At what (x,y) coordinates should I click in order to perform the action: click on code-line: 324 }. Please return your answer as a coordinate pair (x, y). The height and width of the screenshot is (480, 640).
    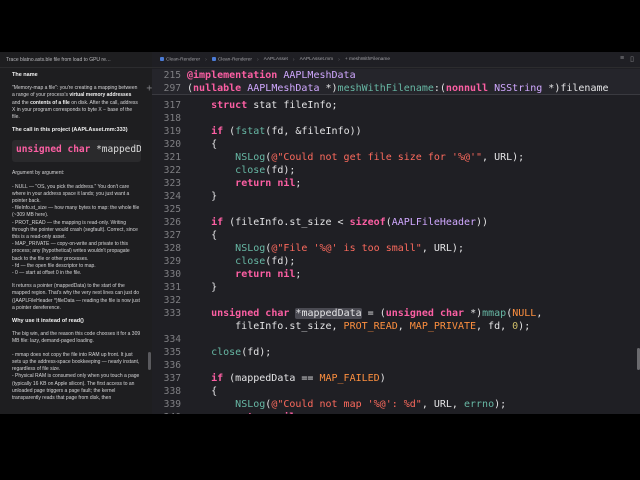
    Looking at the image, I should click on (396, 196).